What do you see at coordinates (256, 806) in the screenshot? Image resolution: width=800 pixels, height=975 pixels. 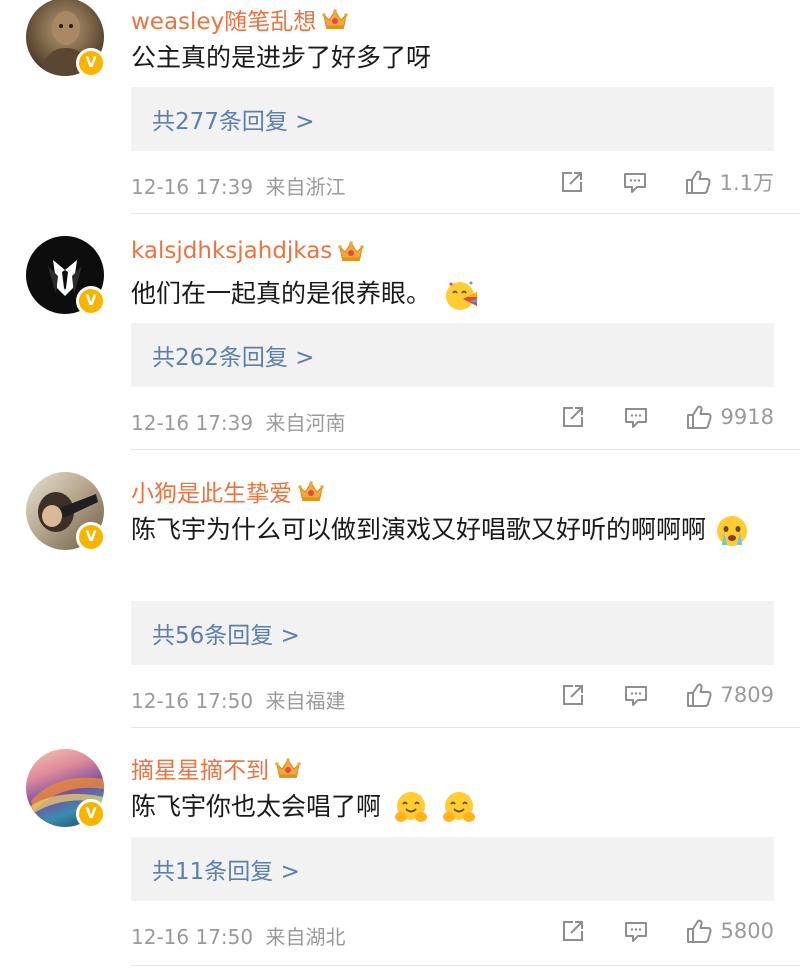 I see `comment-text-body: 陈飞宇你也太会唱了啊` at bounding box center [256, 806].